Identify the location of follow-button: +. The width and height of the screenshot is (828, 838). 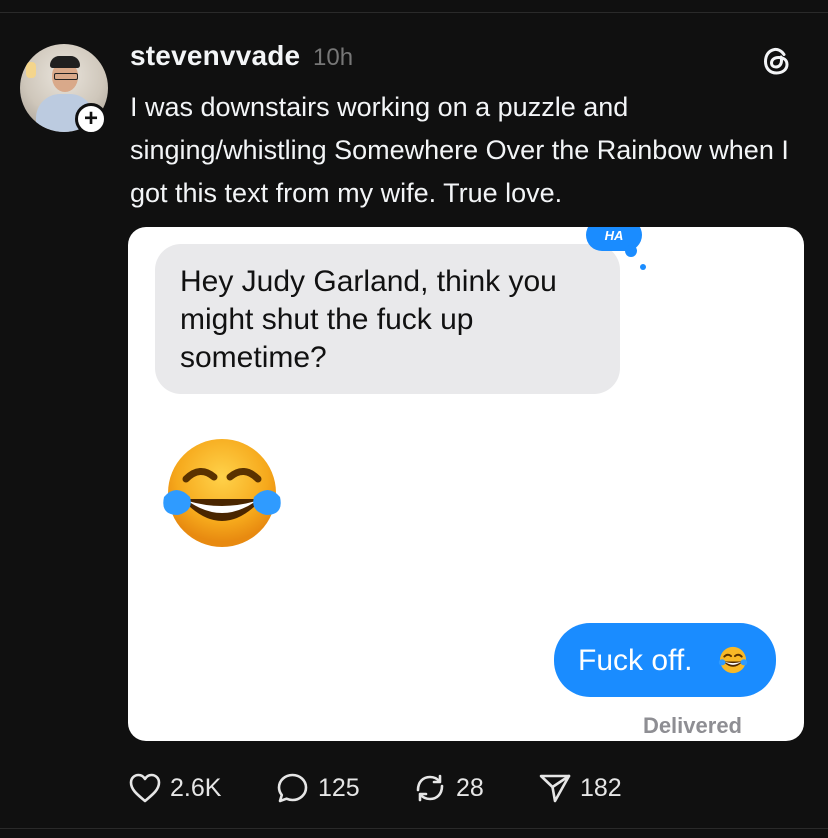
(91, 119).